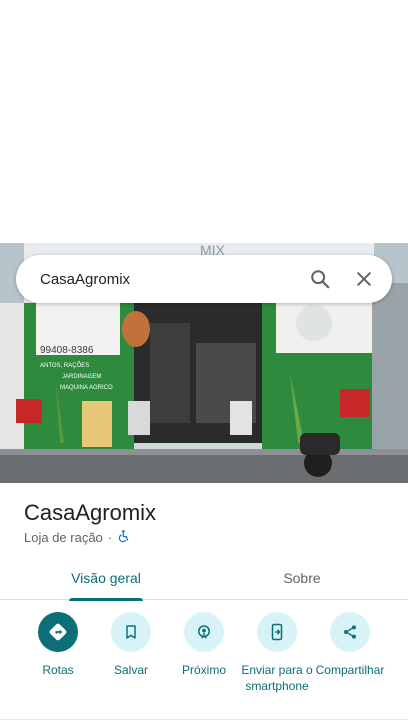 This screenshot has width=408, height=726. What do you see at coordinates (58, 670) in the screenshot?
I see `directions-label: Rotas` at bounding box center [58, 670].